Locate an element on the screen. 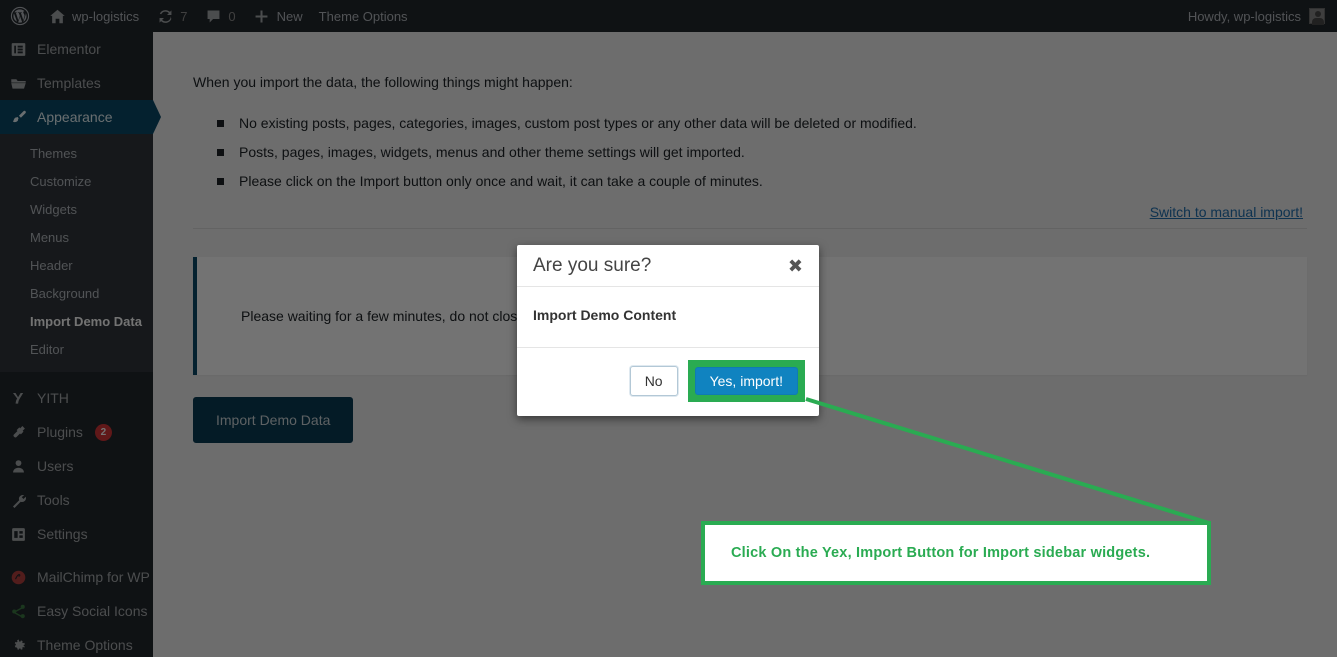 The width and height of the screenshot is (1337, 657). account-menu: Howdy, wp-logistics is located at coordinates (1262, 16).